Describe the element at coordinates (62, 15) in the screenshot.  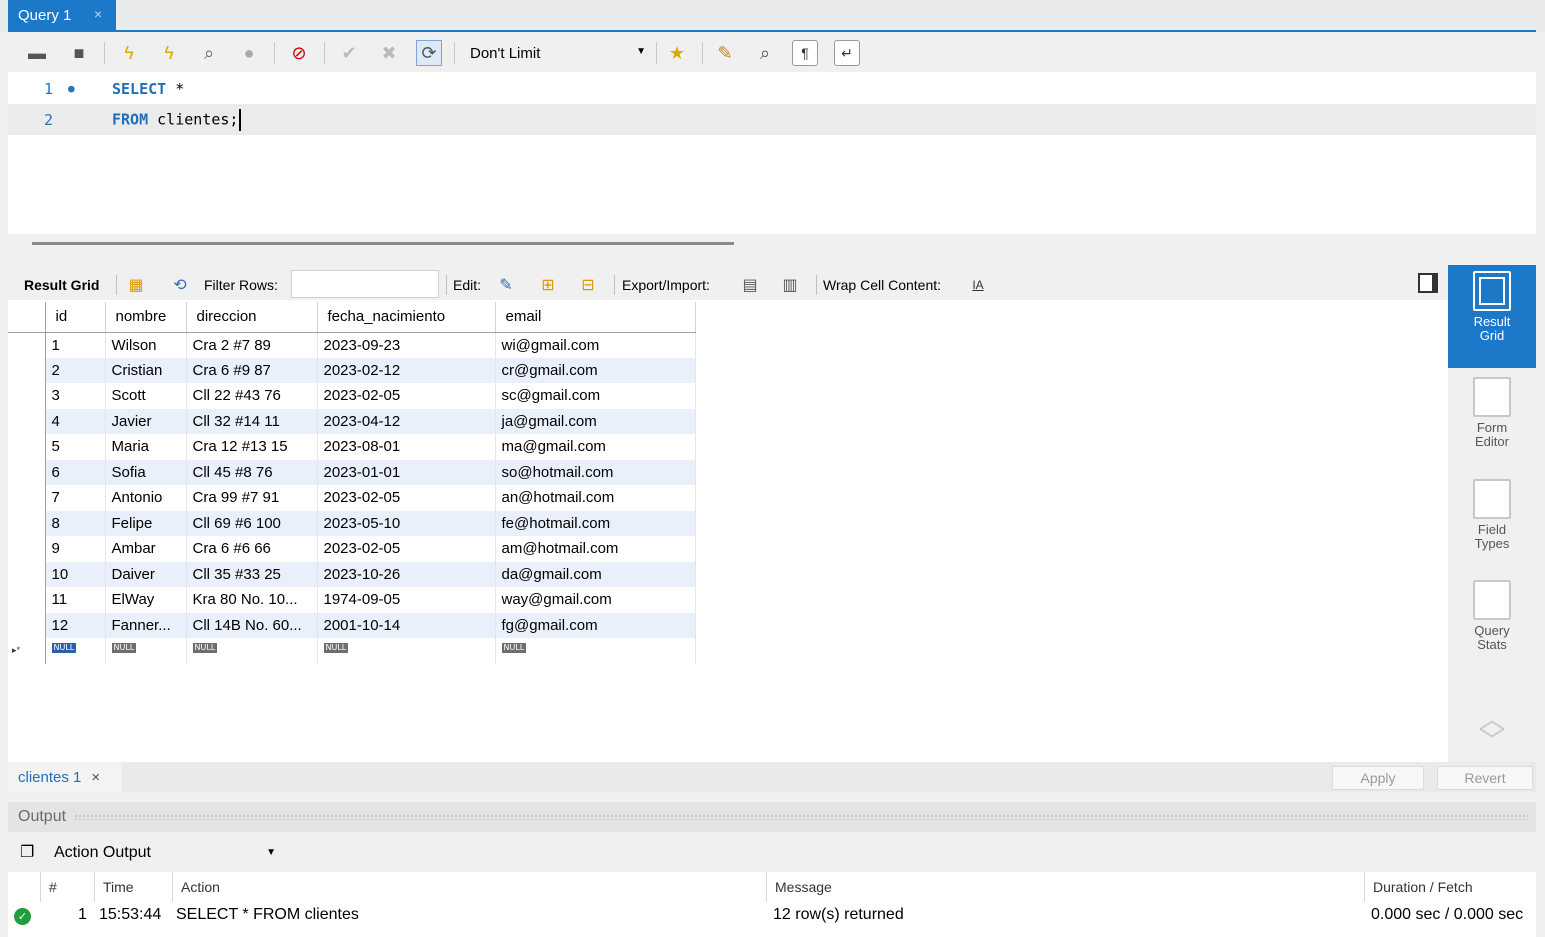
I see `query-tab: Query 1 ×` at that location.